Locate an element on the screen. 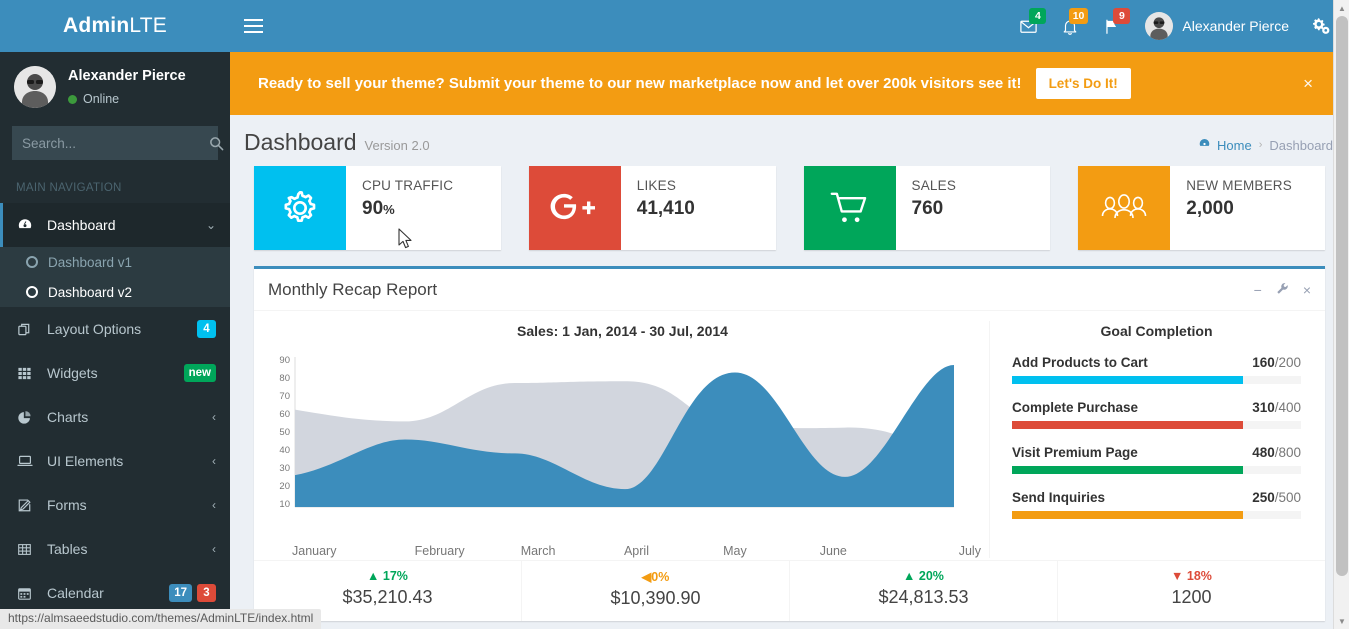  navbar-user-name: Alexander Pierce is located at coordinates (1235, 26).